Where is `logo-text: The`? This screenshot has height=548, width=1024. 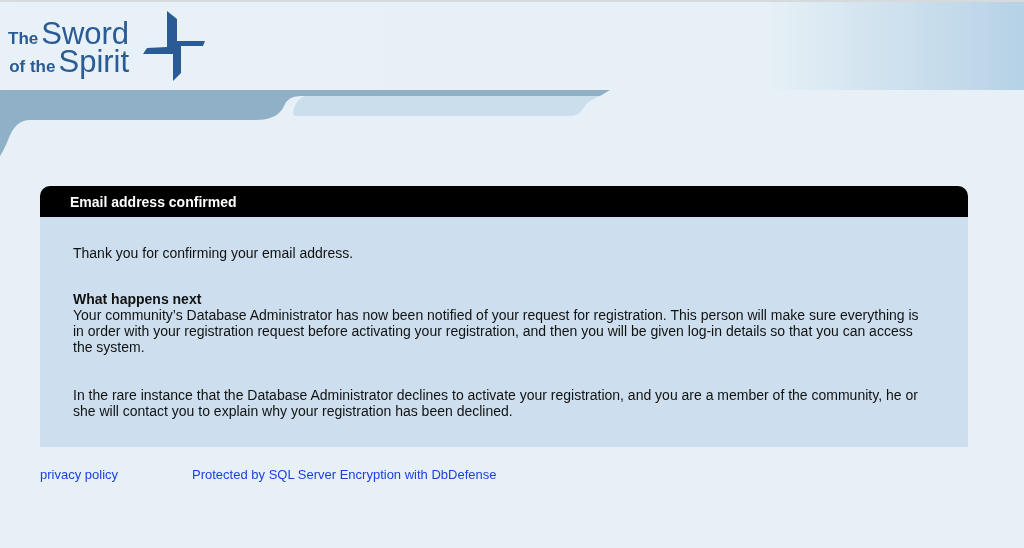 logo-text: The is located at coordinates (23, 39).